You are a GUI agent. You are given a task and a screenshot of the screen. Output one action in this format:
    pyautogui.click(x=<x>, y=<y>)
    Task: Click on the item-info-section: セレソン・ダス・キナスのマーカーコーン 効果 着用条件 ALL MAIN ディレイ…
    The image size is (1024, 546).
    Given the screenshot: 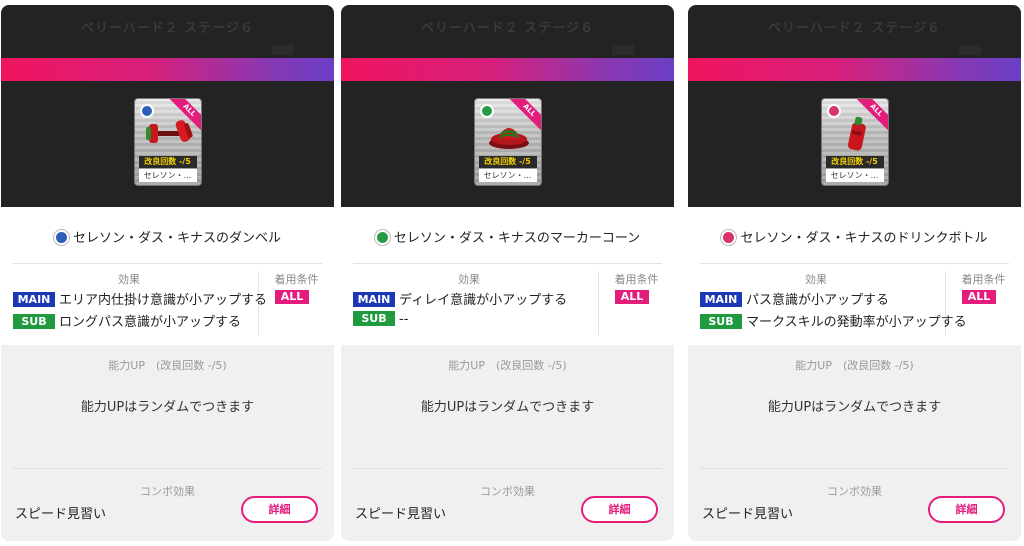 What is the action you would take?
    pyautogui.click(x=507, y=276)
    